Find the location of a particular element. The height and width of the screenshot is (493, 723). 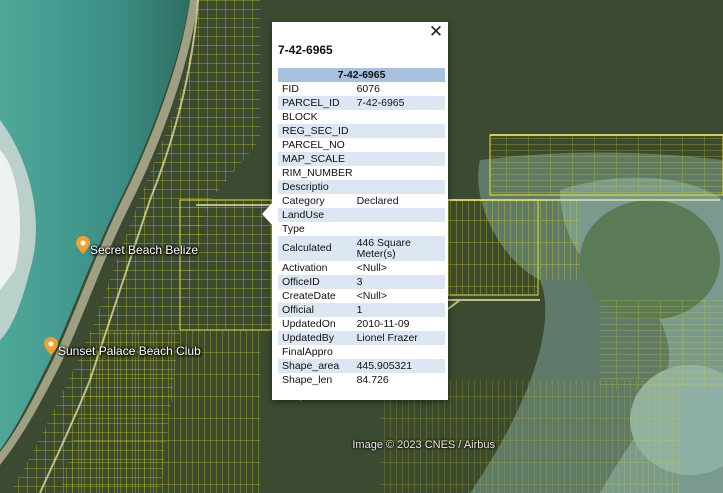

attribute-row: UpdatedBy Lionel Frazer is located at coordinates (361, 338).